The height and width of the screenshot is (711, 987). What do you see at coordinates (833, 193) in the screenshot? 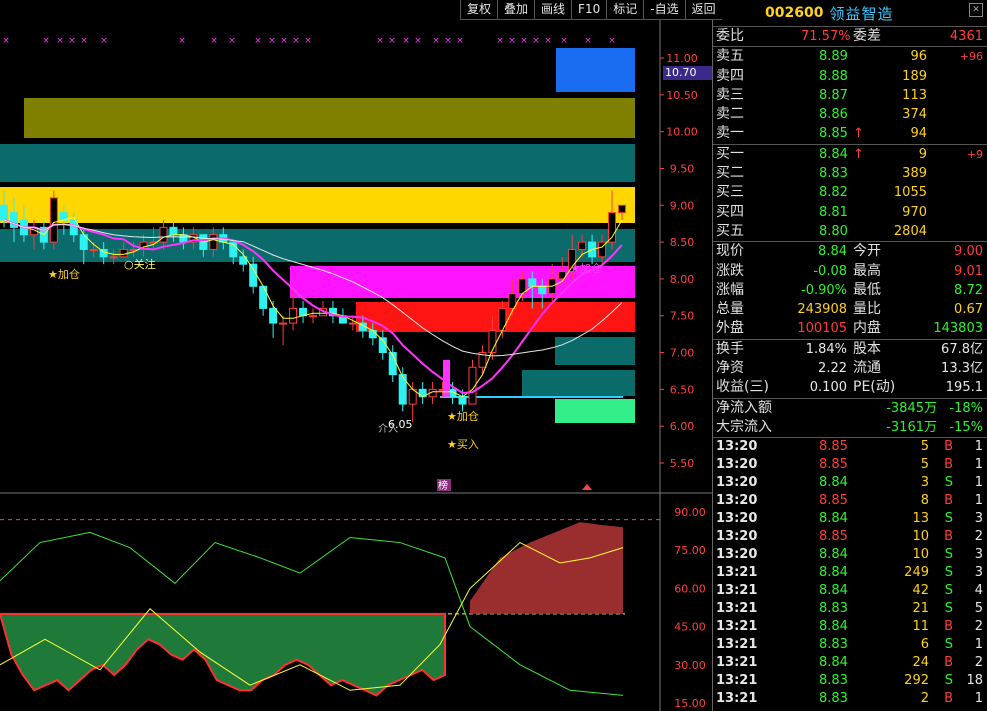
I see `level-price: 8.82` at bounding box center [833, 193].